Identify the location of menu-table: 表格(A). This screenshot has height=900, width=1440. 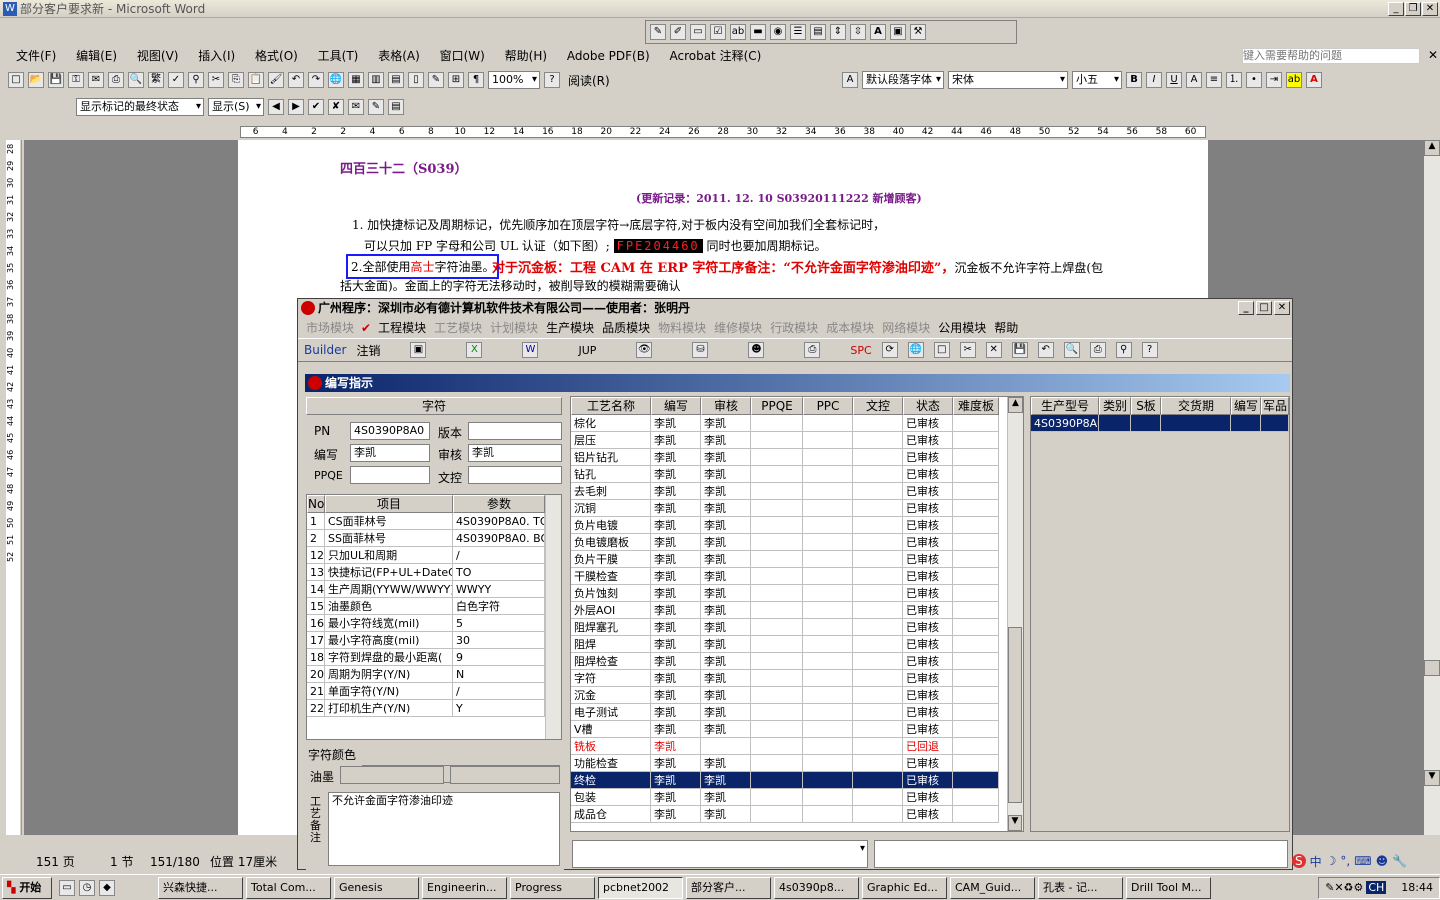
(399, 56).